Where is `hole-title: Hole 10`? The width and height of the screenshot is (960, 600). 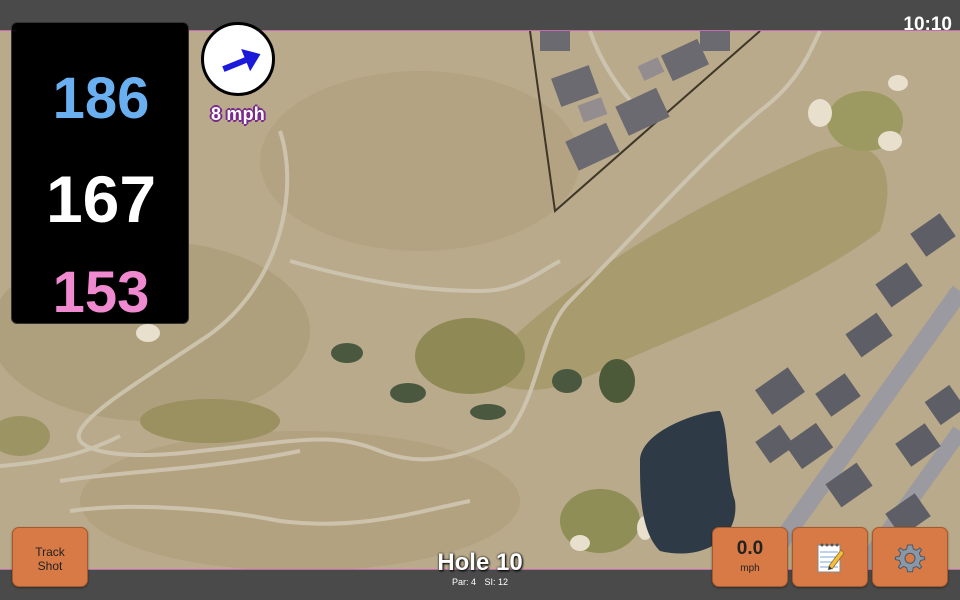 hole-title: Hole 10 is located at coordinates (480, 562).